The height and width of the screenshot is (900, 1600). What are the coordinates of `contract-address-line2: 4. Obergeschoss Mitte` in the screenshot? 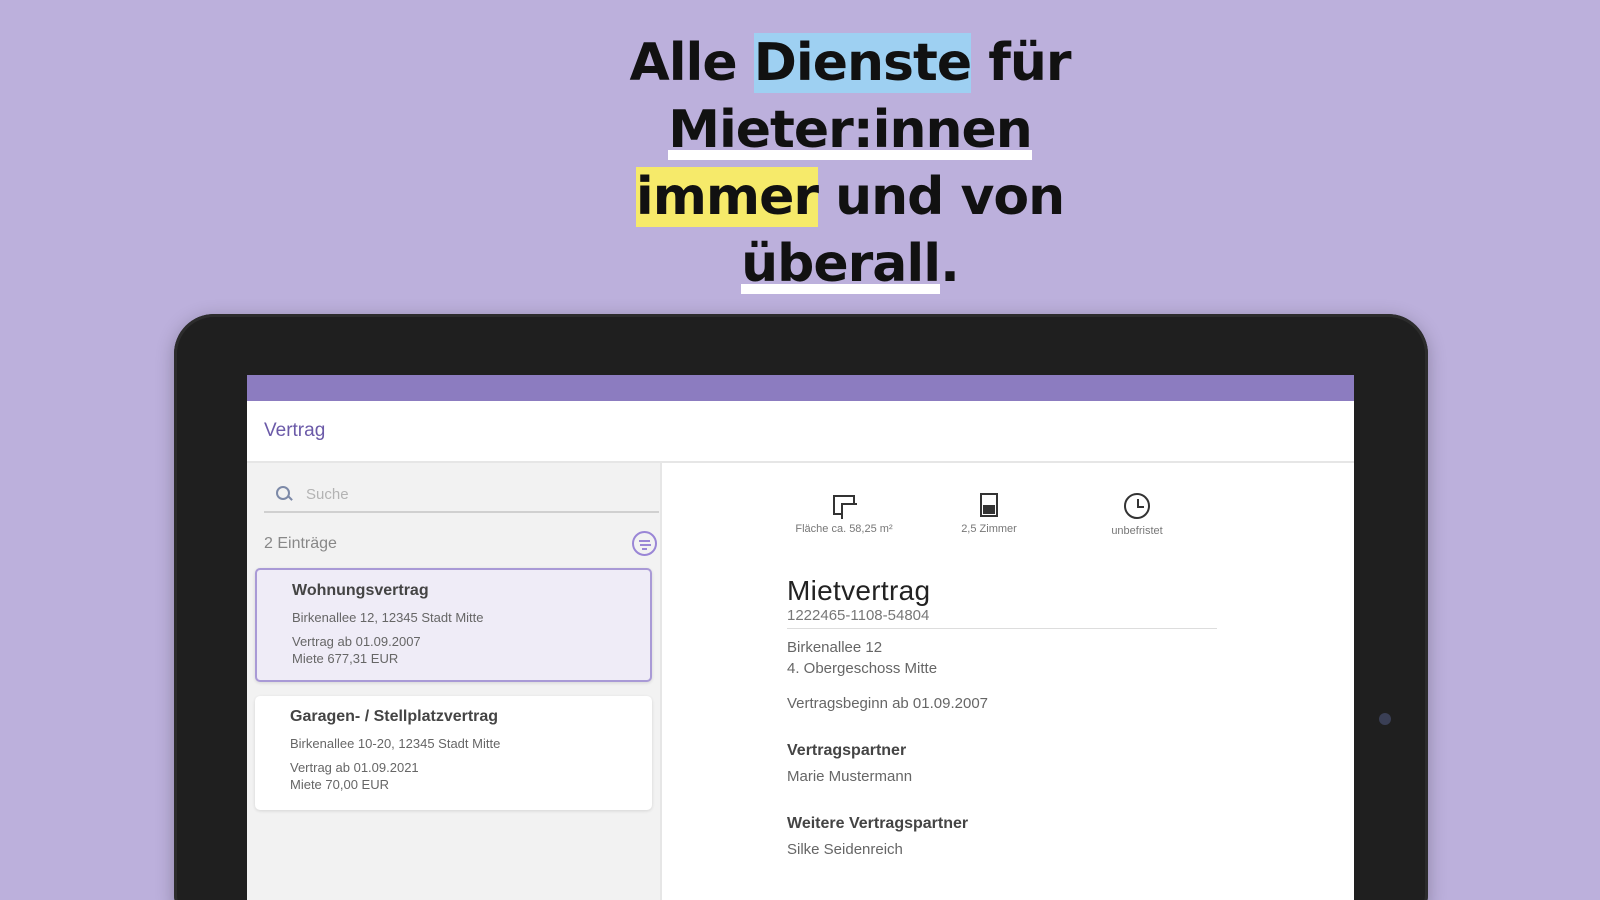 It's located at (862, 668).